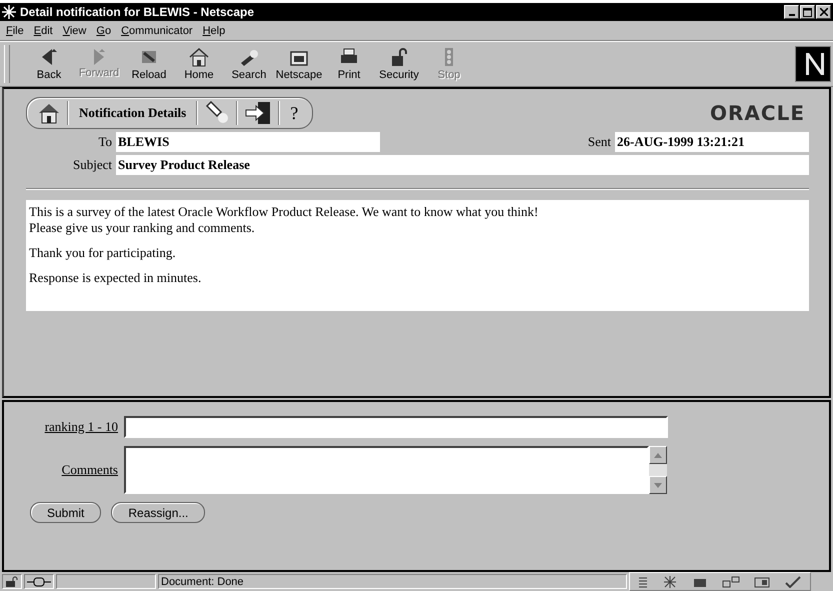 Image resolution: width=833 pixels, height=591 pixels. What do you see at coordinates (39, 581) in the screenshot?
I see `plug-icon` at bounding box center [39, 581].